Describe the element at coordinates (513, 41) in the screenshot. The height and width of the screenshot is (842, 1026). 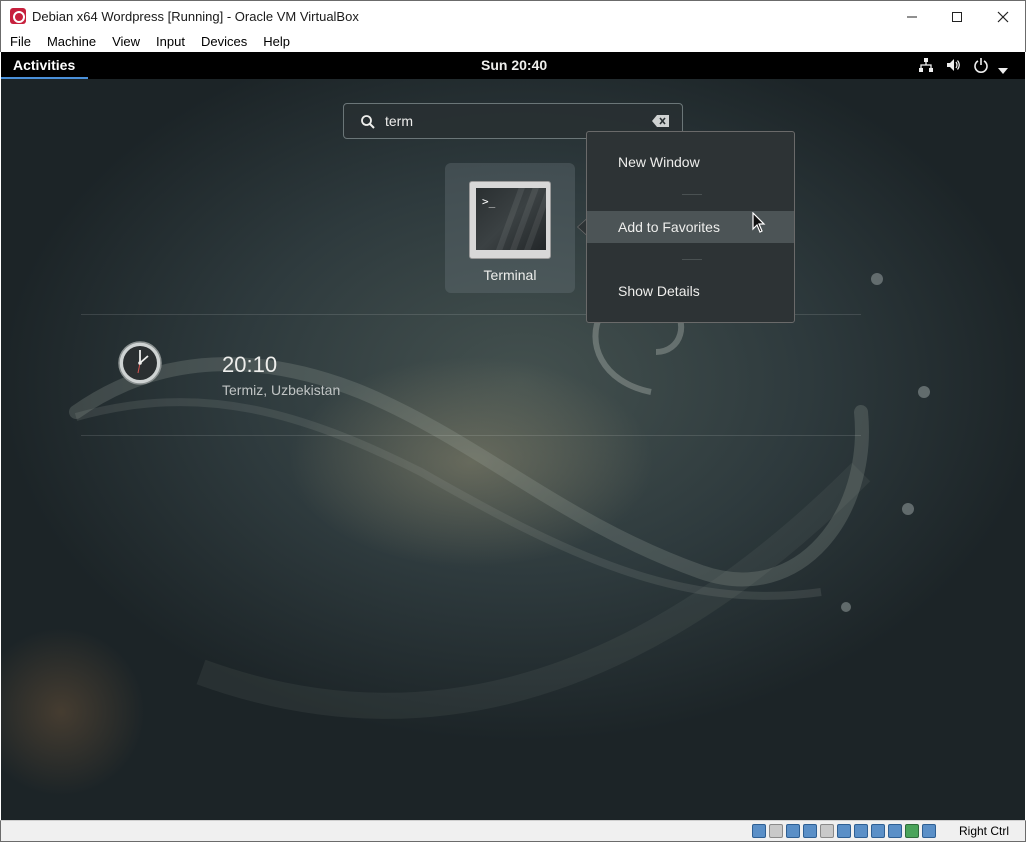
I see `vbox-menubar: File Machine View Input Devices Help` at that location.